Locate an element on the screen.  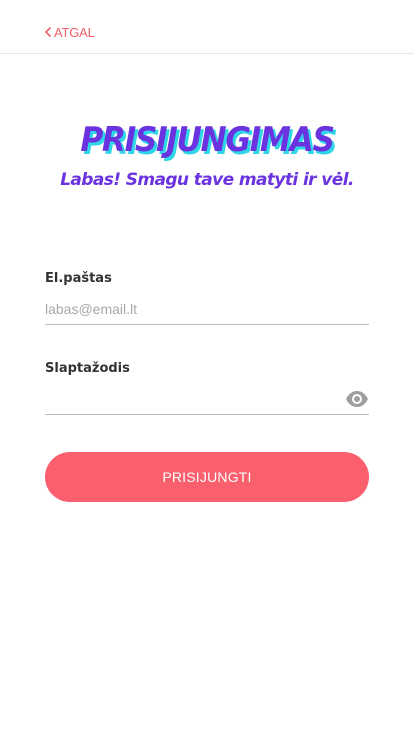
eye-icon is located at coordinates (357, 401).